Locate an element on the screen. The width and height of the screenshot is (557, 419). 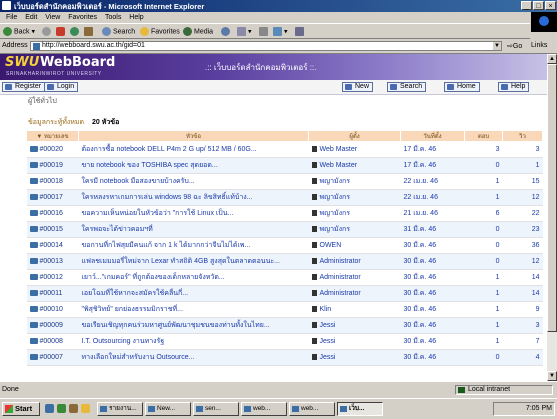
topic-id: #00013 is located at coordinates (52, 261).